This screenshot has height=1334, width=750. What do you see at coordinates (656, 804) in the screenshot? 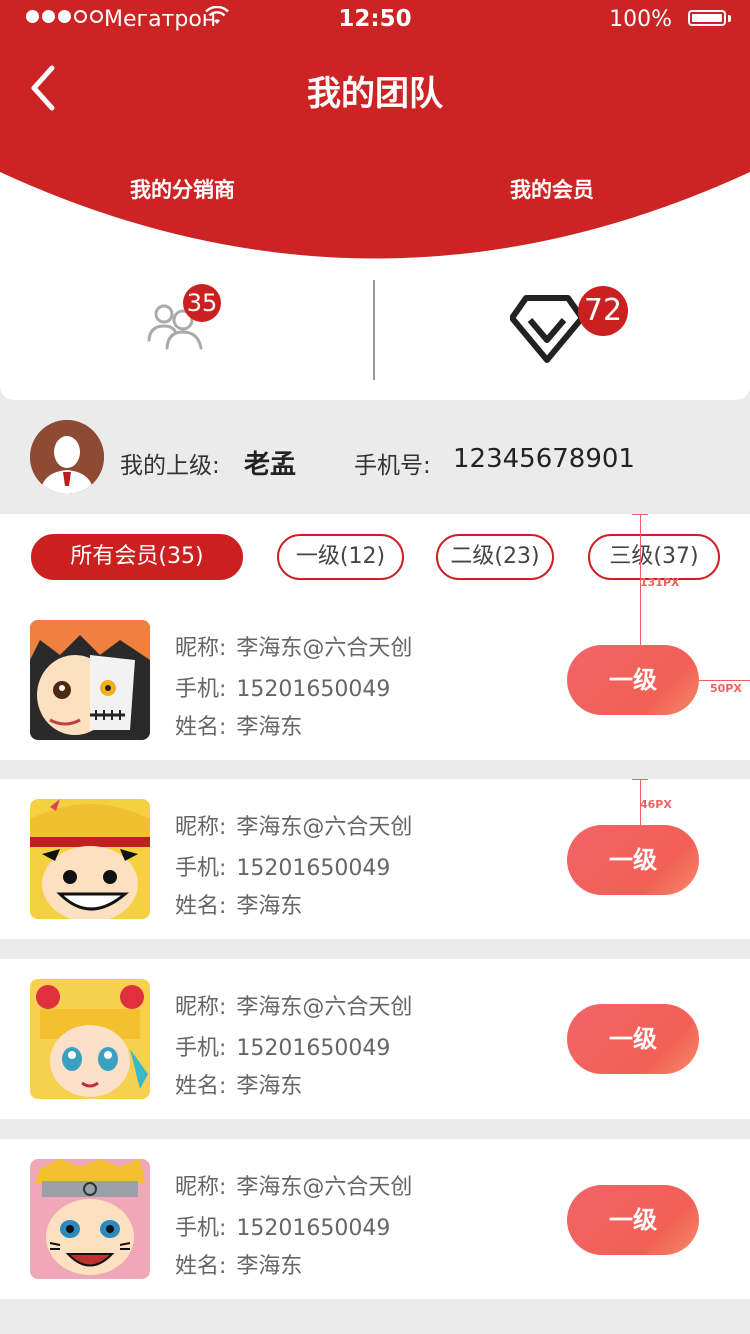
I see `annotation-label: 46PX` at bounding box center [656, 804].